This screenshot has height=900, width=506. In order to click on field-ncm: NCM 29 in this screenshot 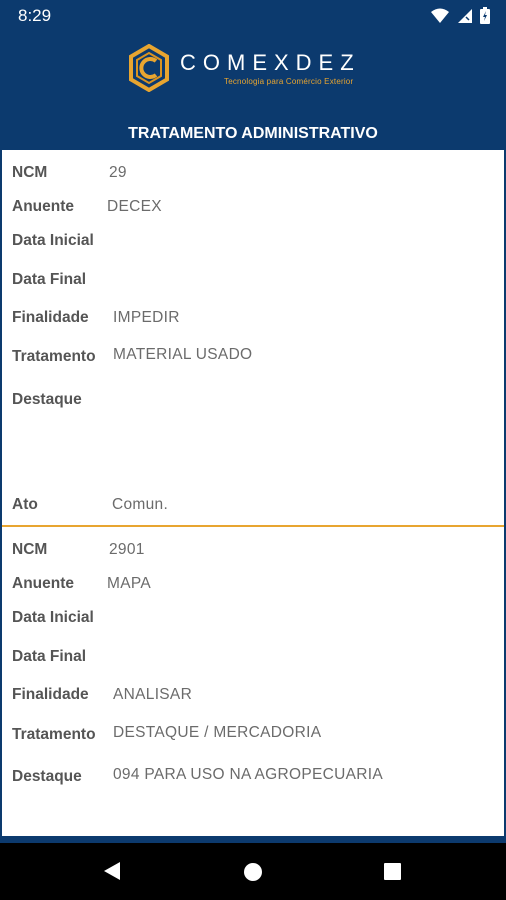, I will do `click(253, 177)`.